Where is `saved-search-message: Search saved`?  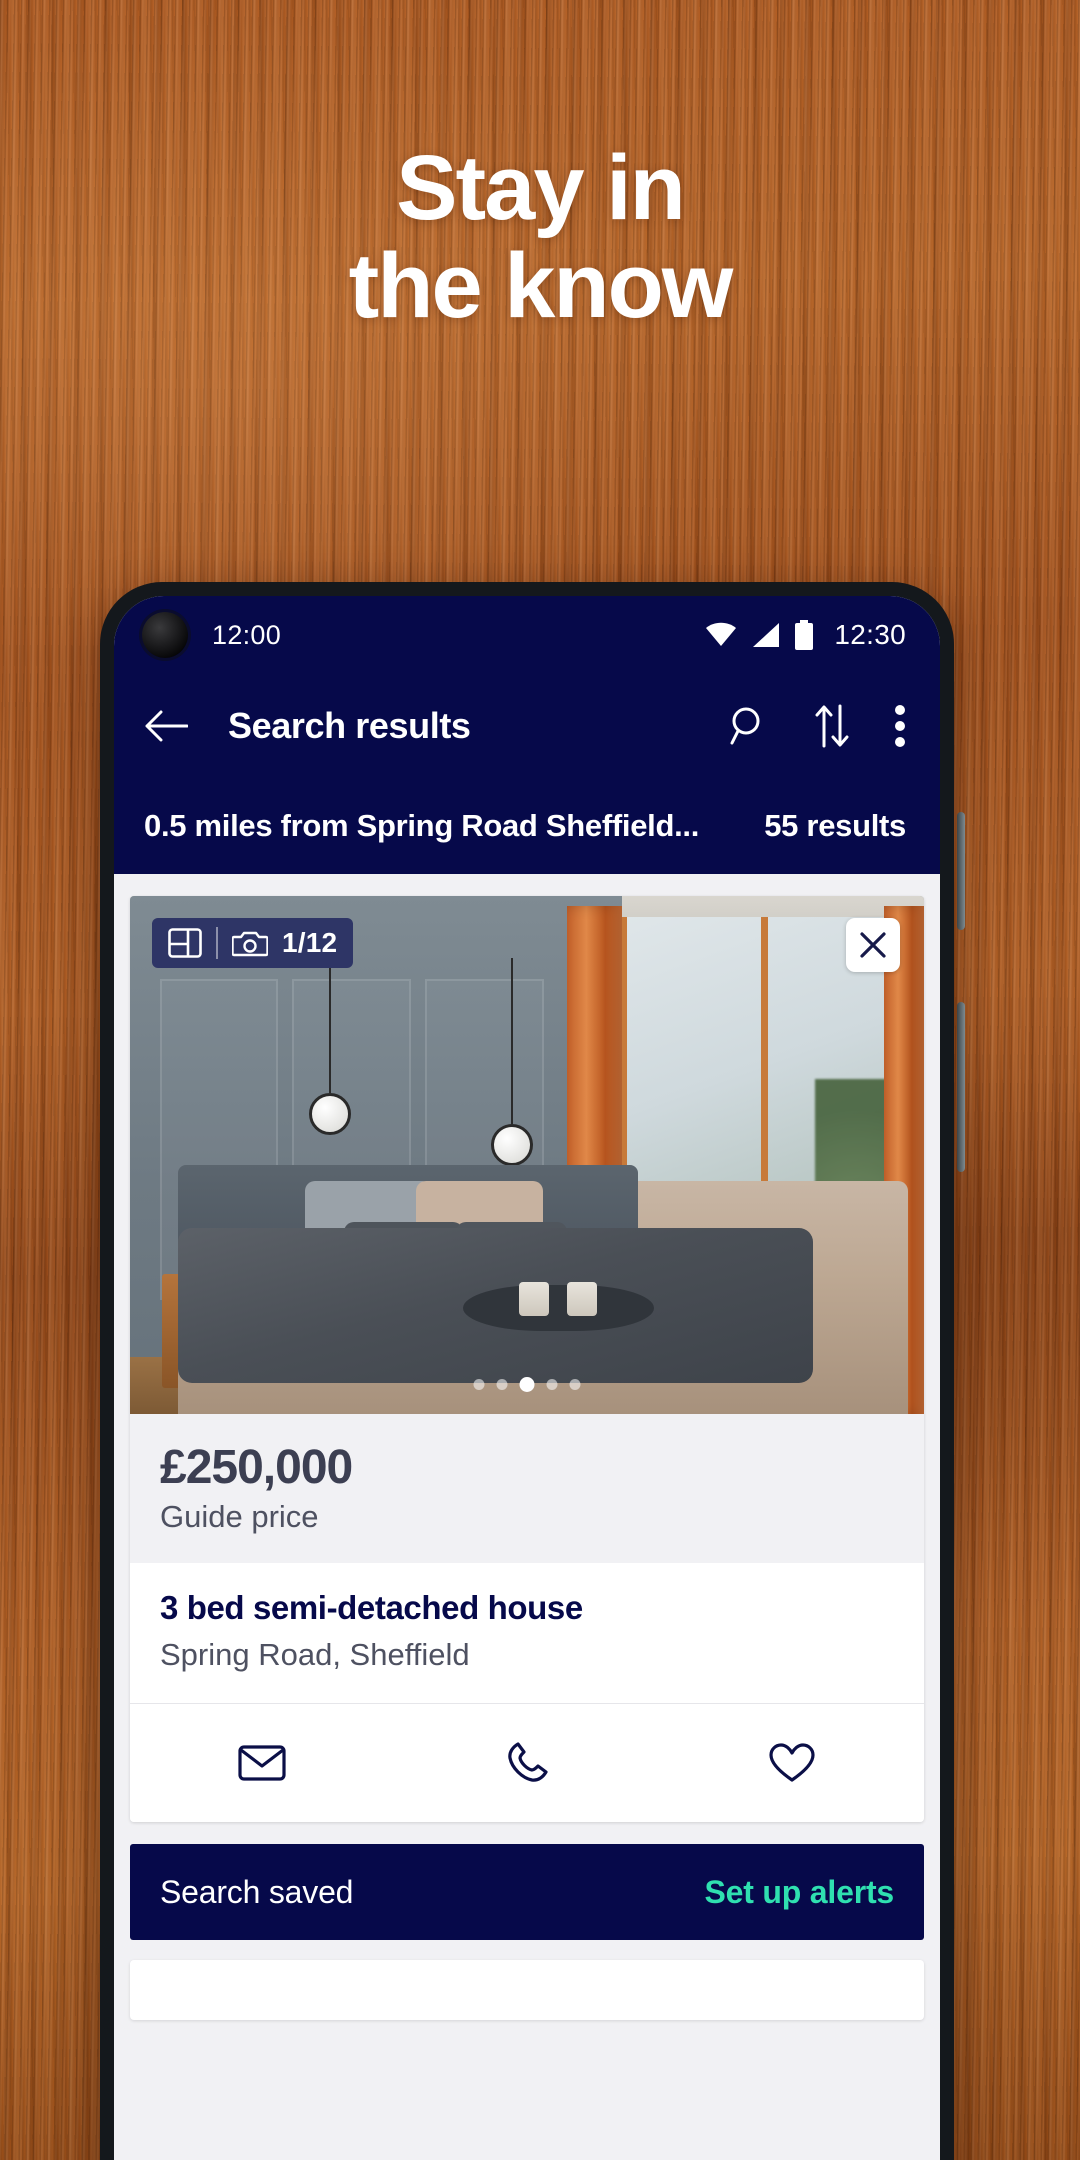
saved-search-message: Search saved is located at coordinates (257, 1891).